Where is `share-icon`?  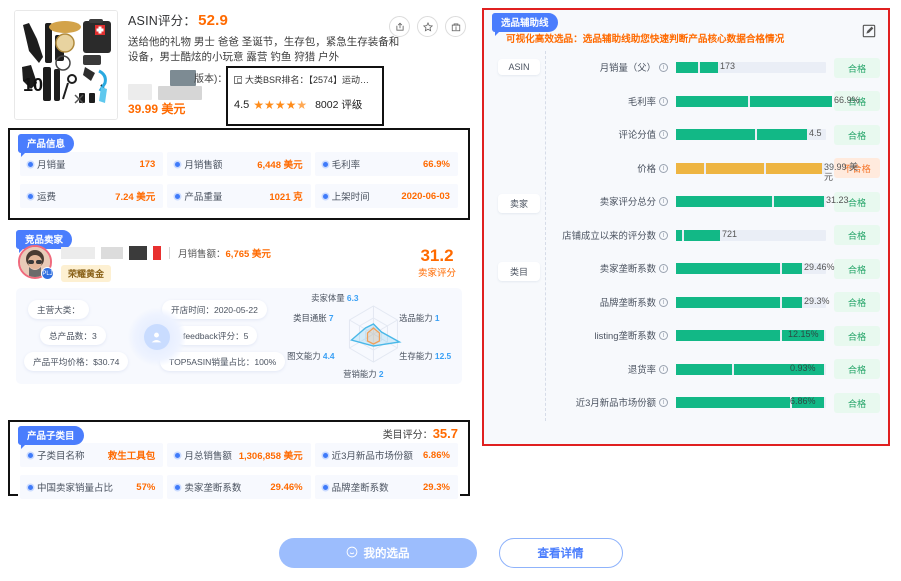 share-icon is located at coordinates (399, 26).